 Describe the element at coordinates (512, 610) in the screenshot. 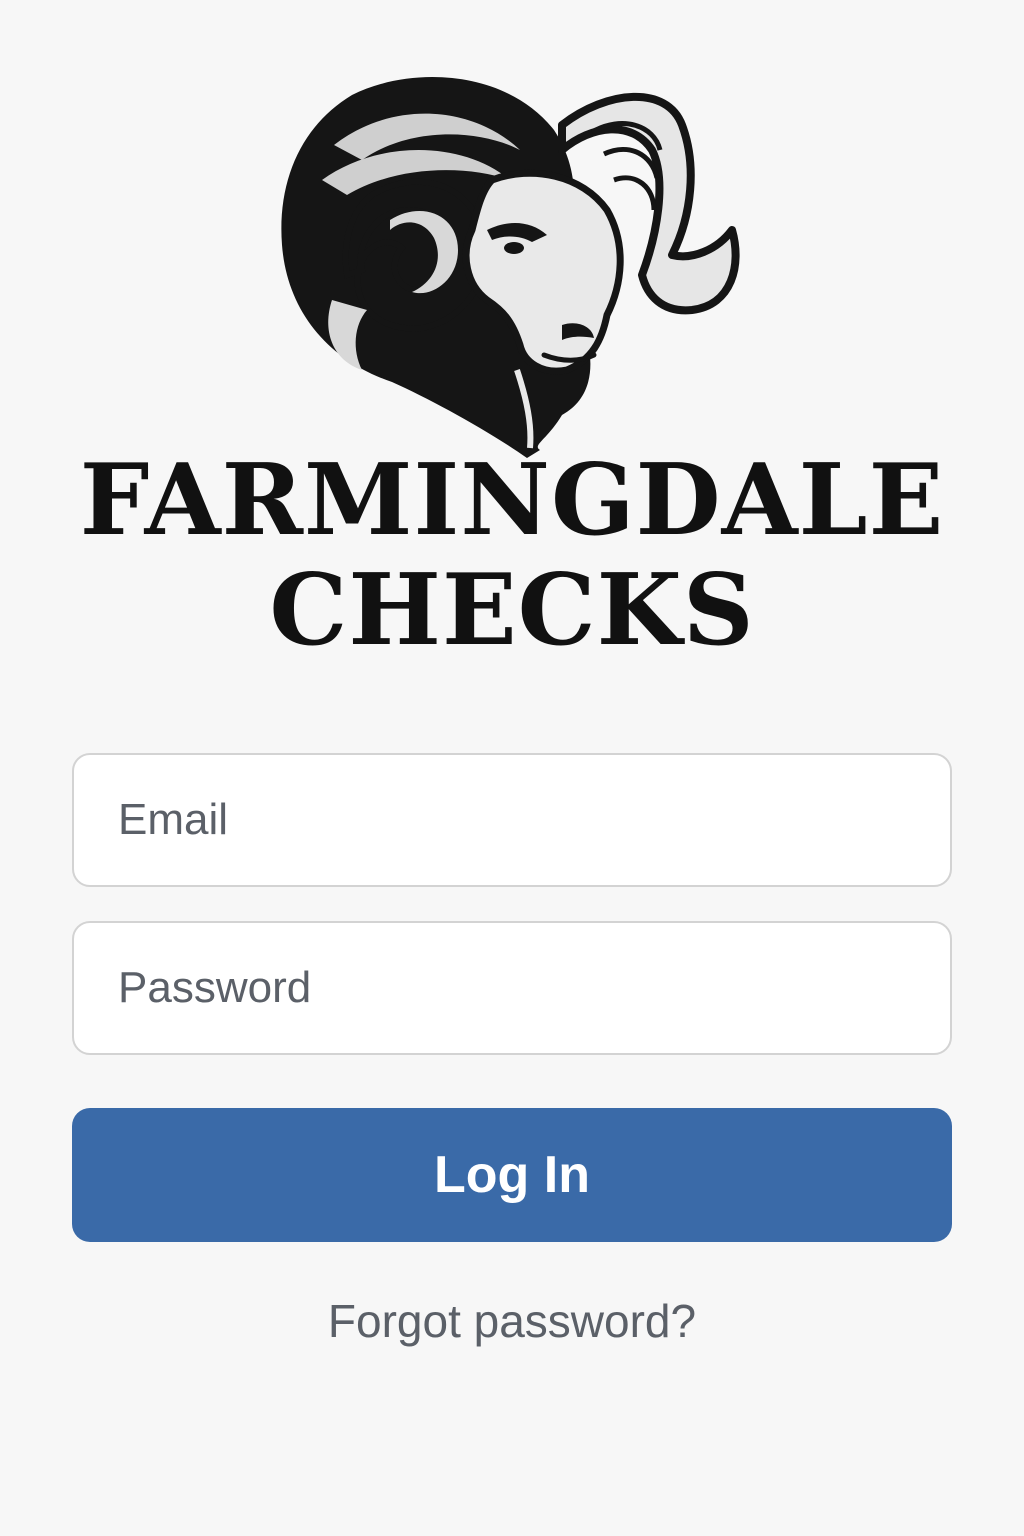

I see `brand-name-line-2: CHECKS` at that location.